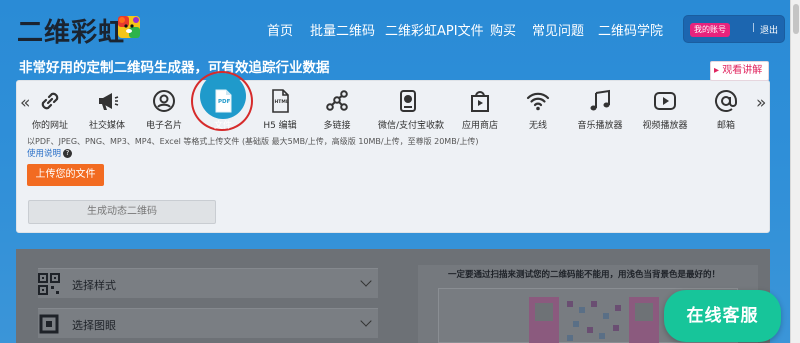 The width and height of the screenshot is (800, 343). What do you see at coordinates (630, 29) in the screenshot?
I see `nav-academy: 二维码学院` at bounding box center [630, 29].